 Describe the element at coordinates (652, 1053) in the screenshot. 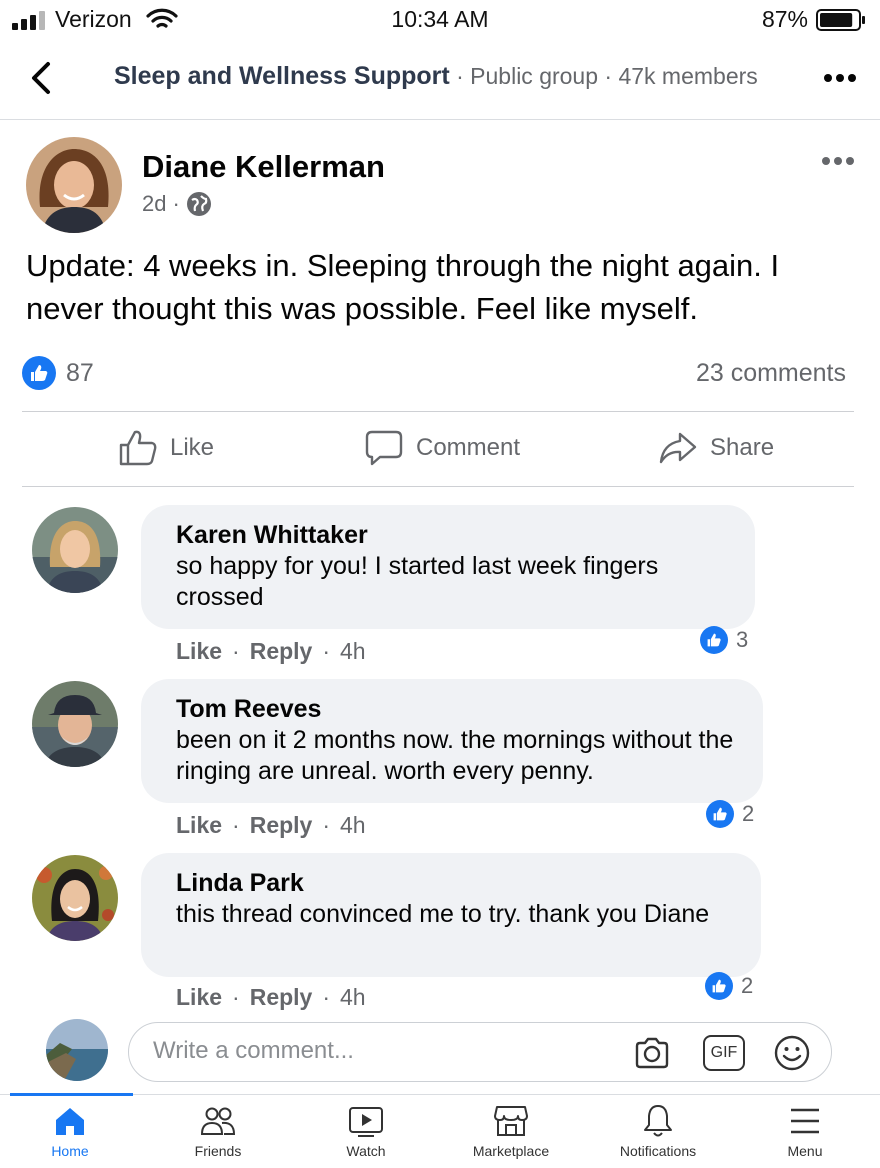

I see `camera-icon` at that location.